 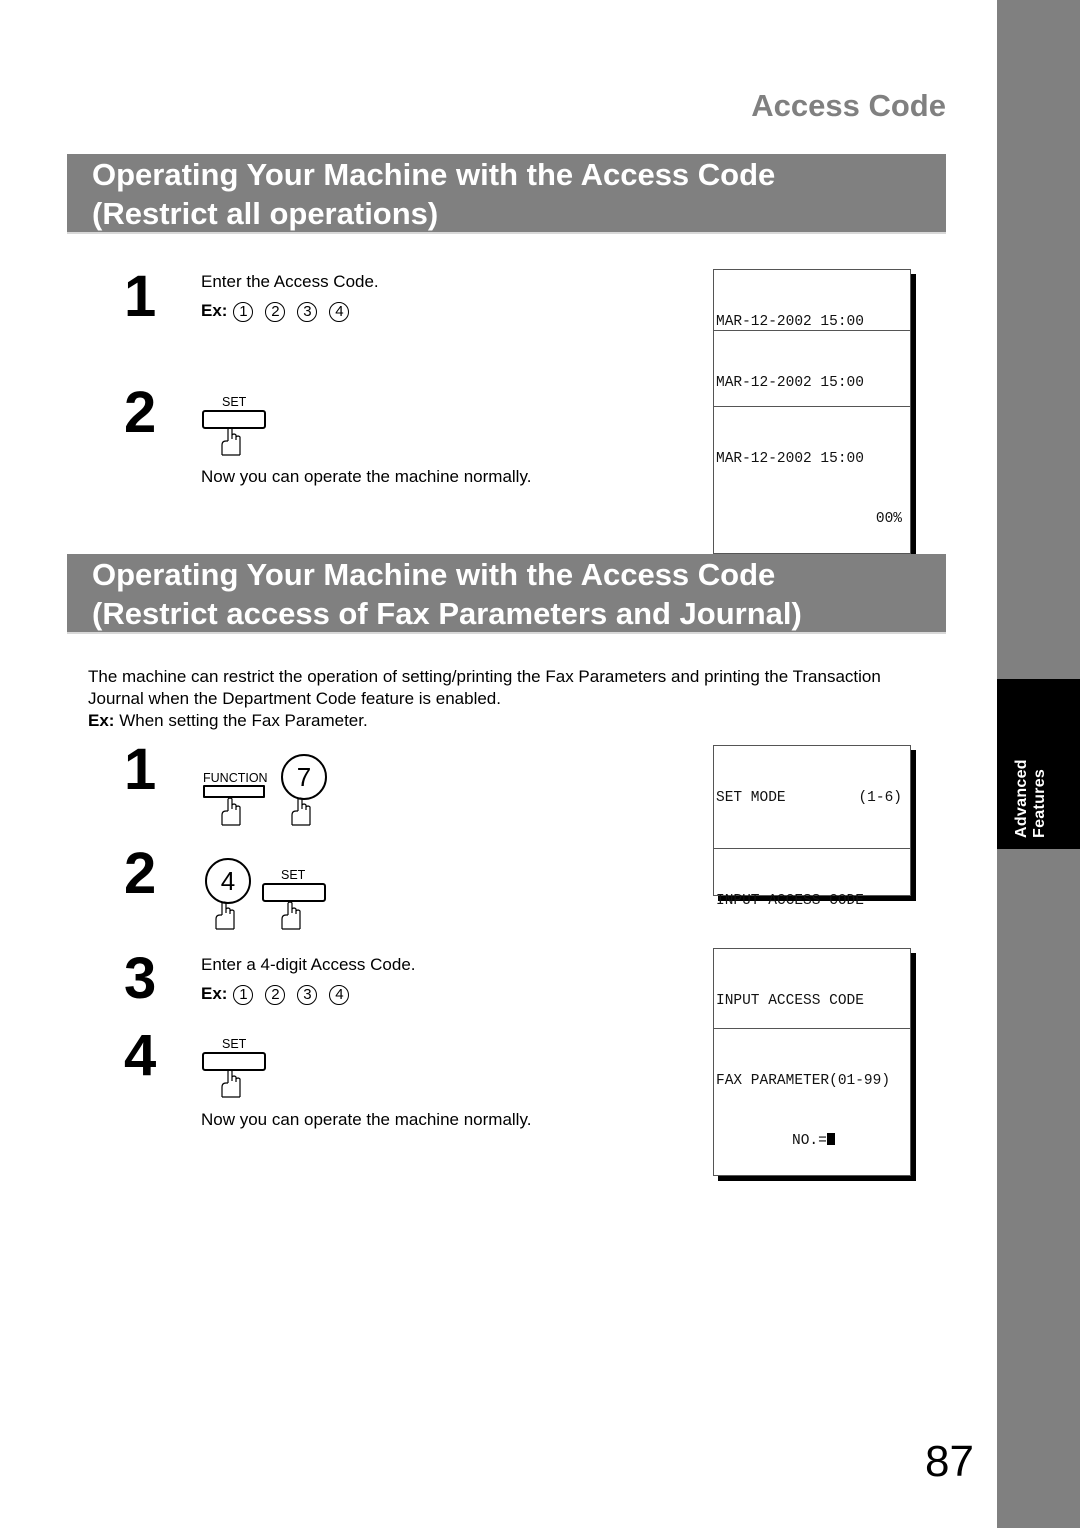 I want to click on page-number: 87, so click(x=949, y=1461).